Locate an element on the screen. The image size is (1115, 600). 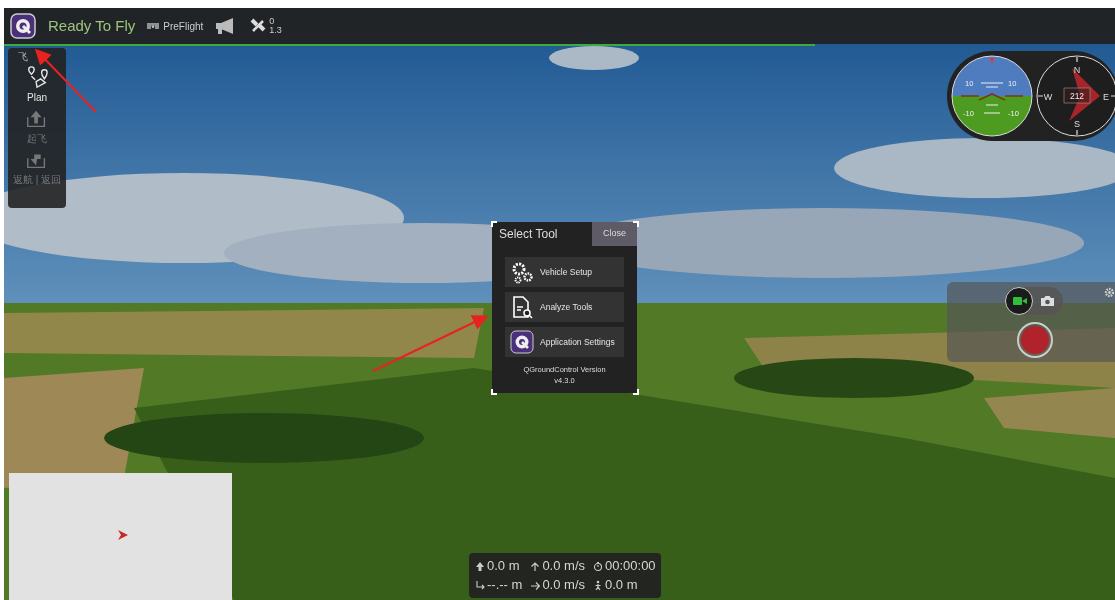
video-camera-icon is located at coordinates (1019, 301).